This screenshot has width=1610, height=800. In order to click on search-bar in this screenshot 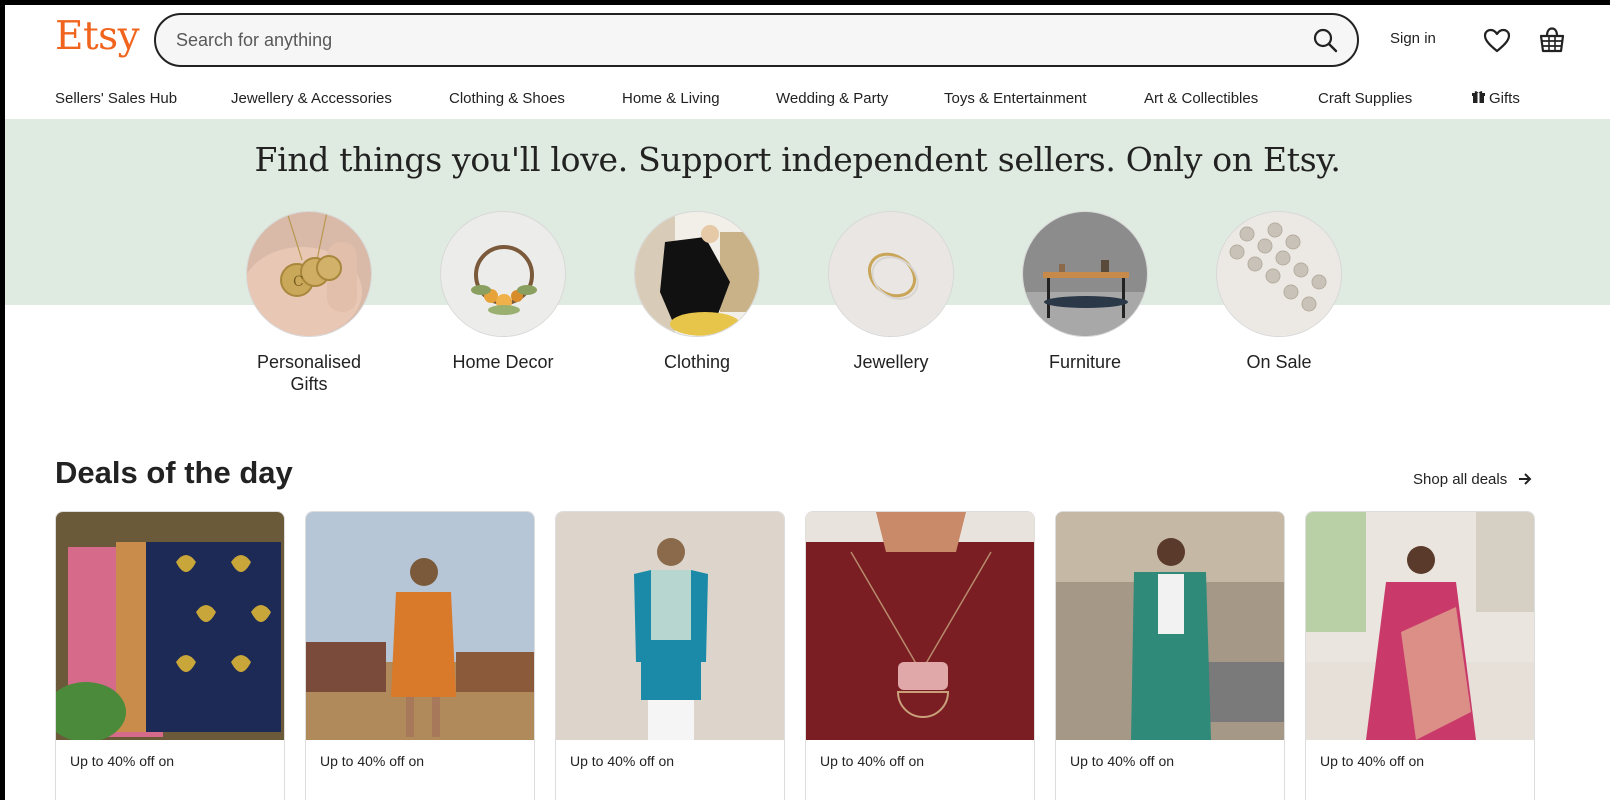, I will do `click(756, 40)`.